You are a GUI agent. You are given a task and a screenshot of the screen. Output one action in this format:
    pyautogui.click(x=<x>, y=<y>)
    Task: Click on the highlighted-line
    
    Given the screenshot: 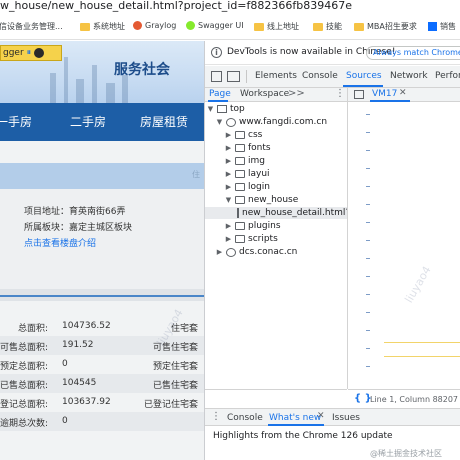 What is the action you would take?
    pyautogui.click(x=422, y=356)
    